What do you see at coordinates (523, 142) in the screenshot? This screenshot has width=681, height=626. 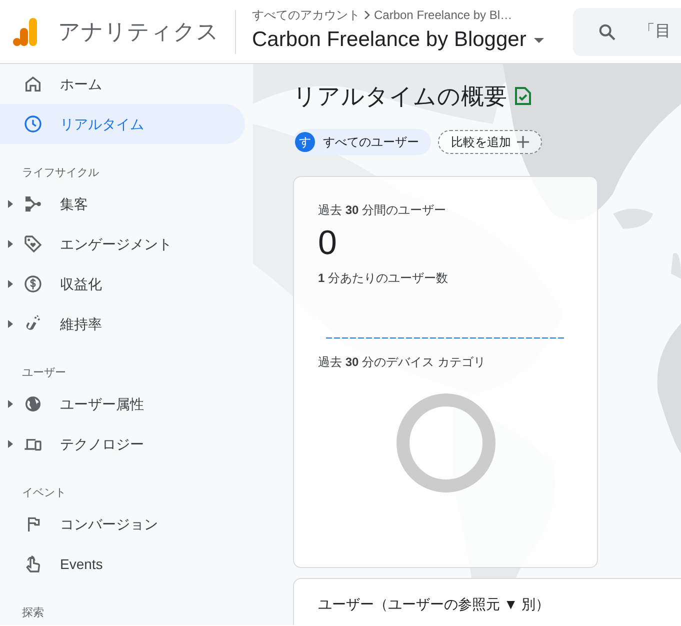 I see `plus-icon` at bounding box center [523, 142].